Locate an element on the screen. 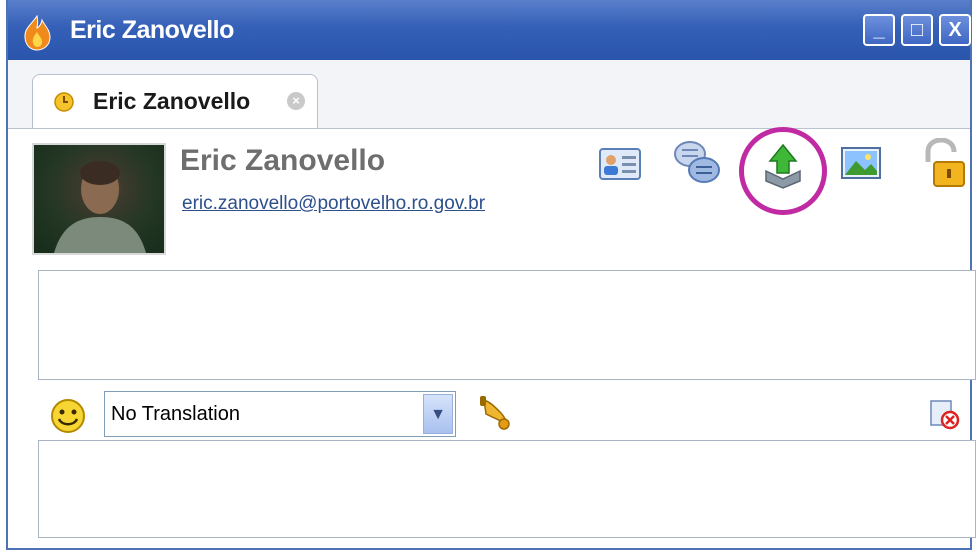 The height and width of the screenshot is (554, 978). window-title: Eric Zanovello is located at coordinates (152, 30).